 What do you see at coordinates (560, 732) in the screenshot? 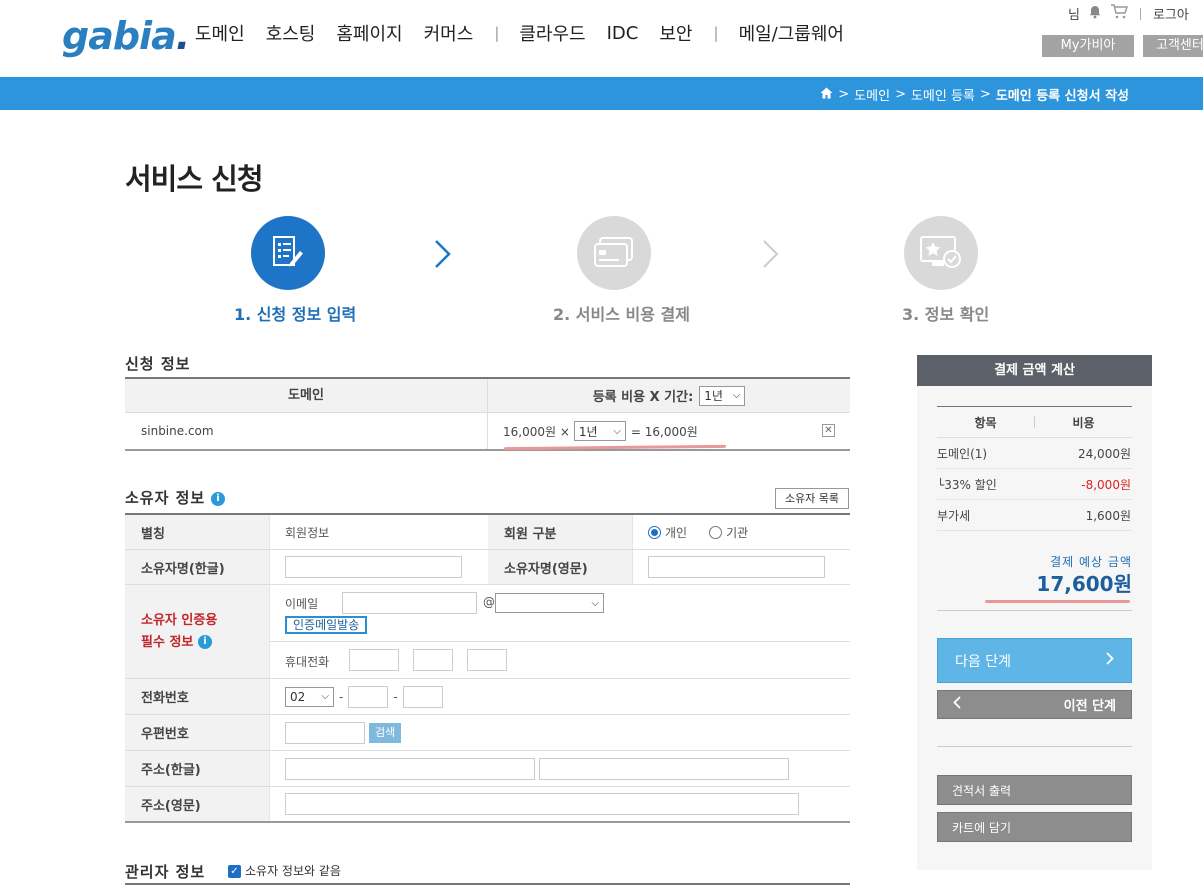
I see `zip-cell: 검색` at bounding box center [560, 732].